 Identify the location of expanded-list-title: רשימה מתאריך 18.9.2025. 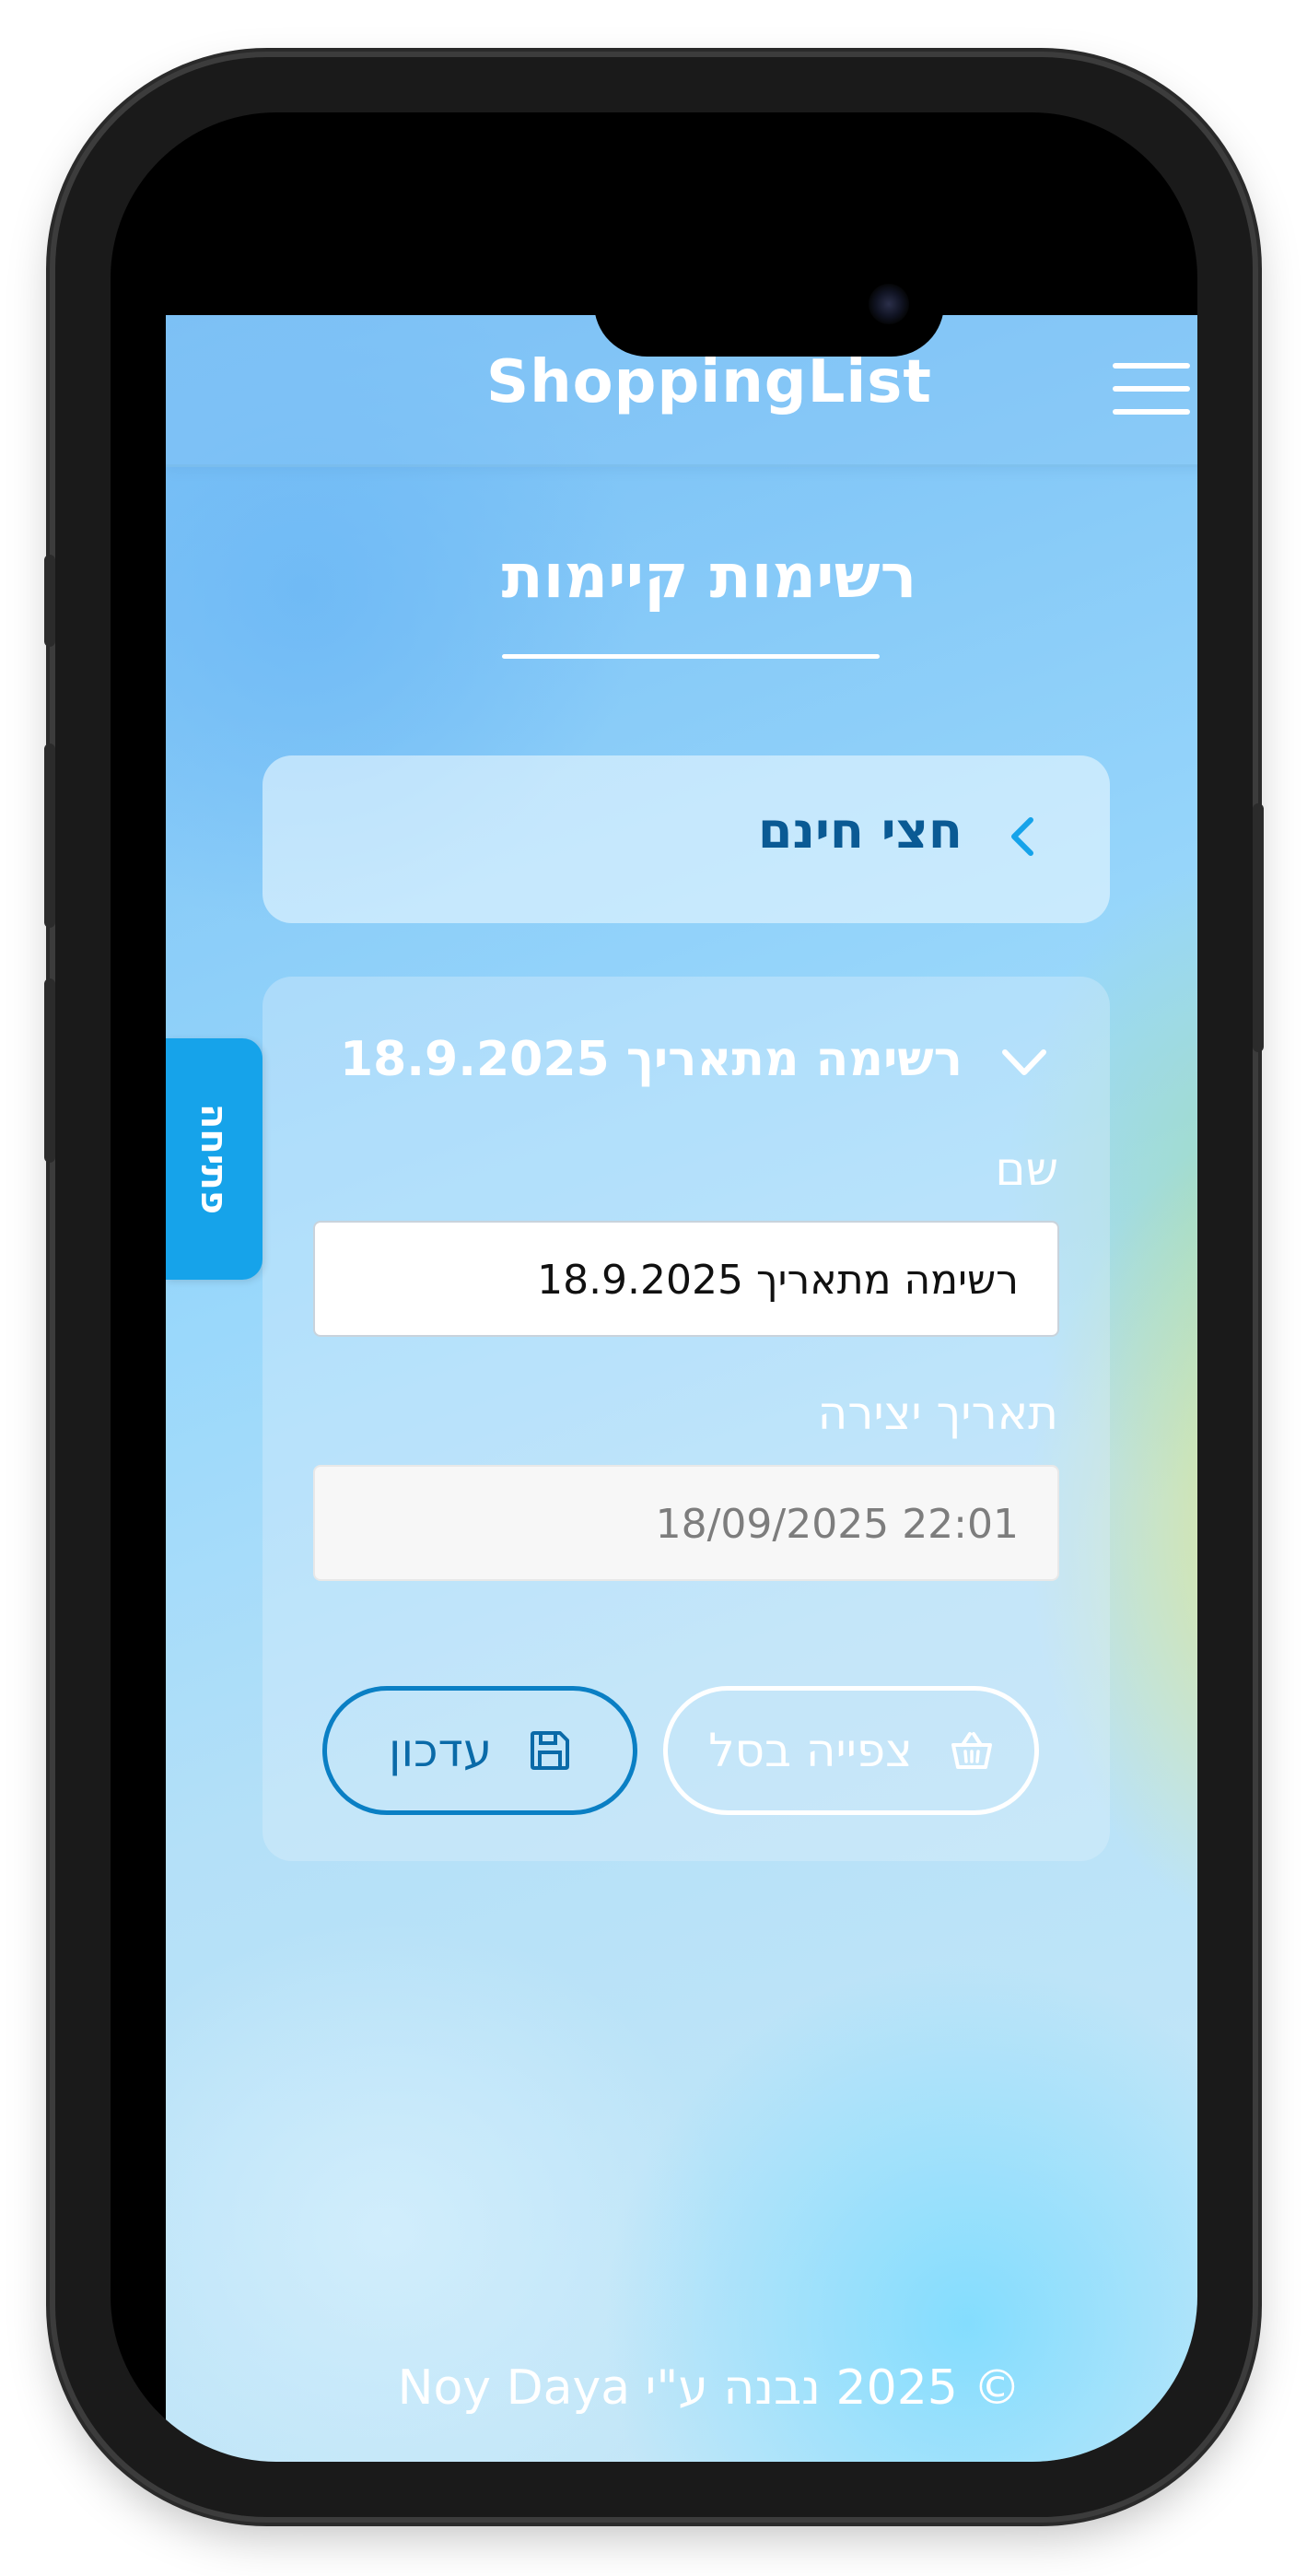
(652, 1059).